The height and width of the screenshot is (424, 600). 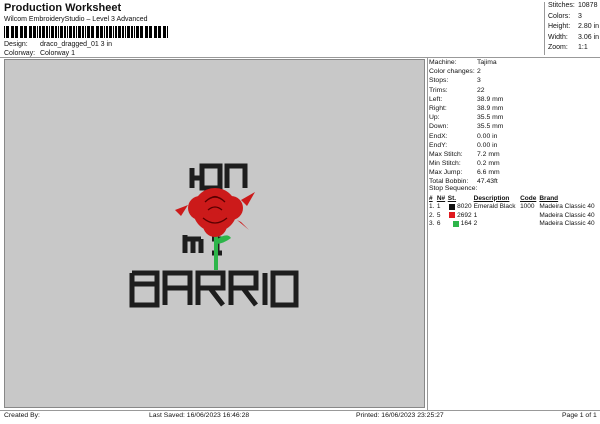 What do you see at coordinates (439, 127) in the screenshot?
I see `spec-label: Down:` at bounding box center [439, 127].